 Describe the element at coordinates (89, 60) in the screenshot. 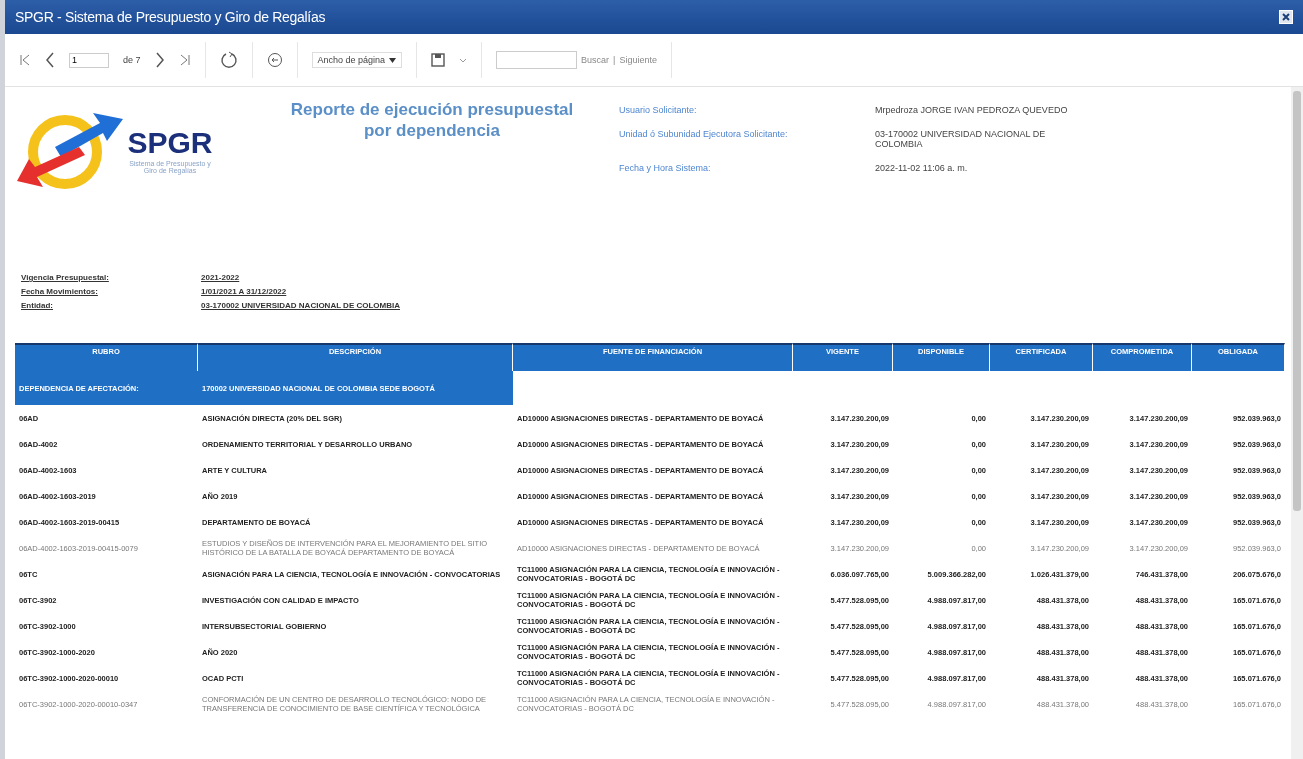

I see `page-number-field: 1` at that location.